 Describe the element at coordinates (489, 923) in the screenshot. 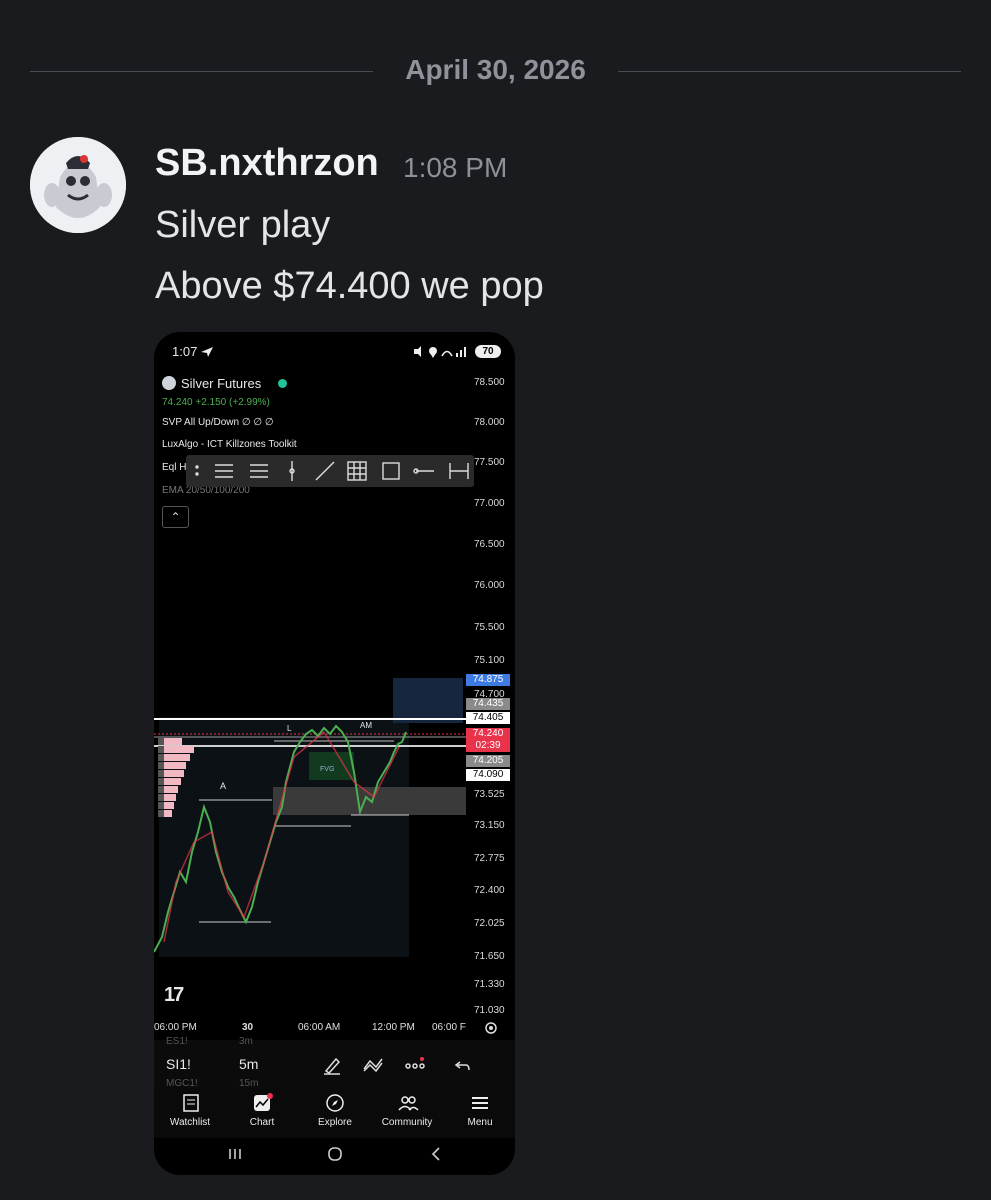

I see `price-tick: 72.025` at that location.